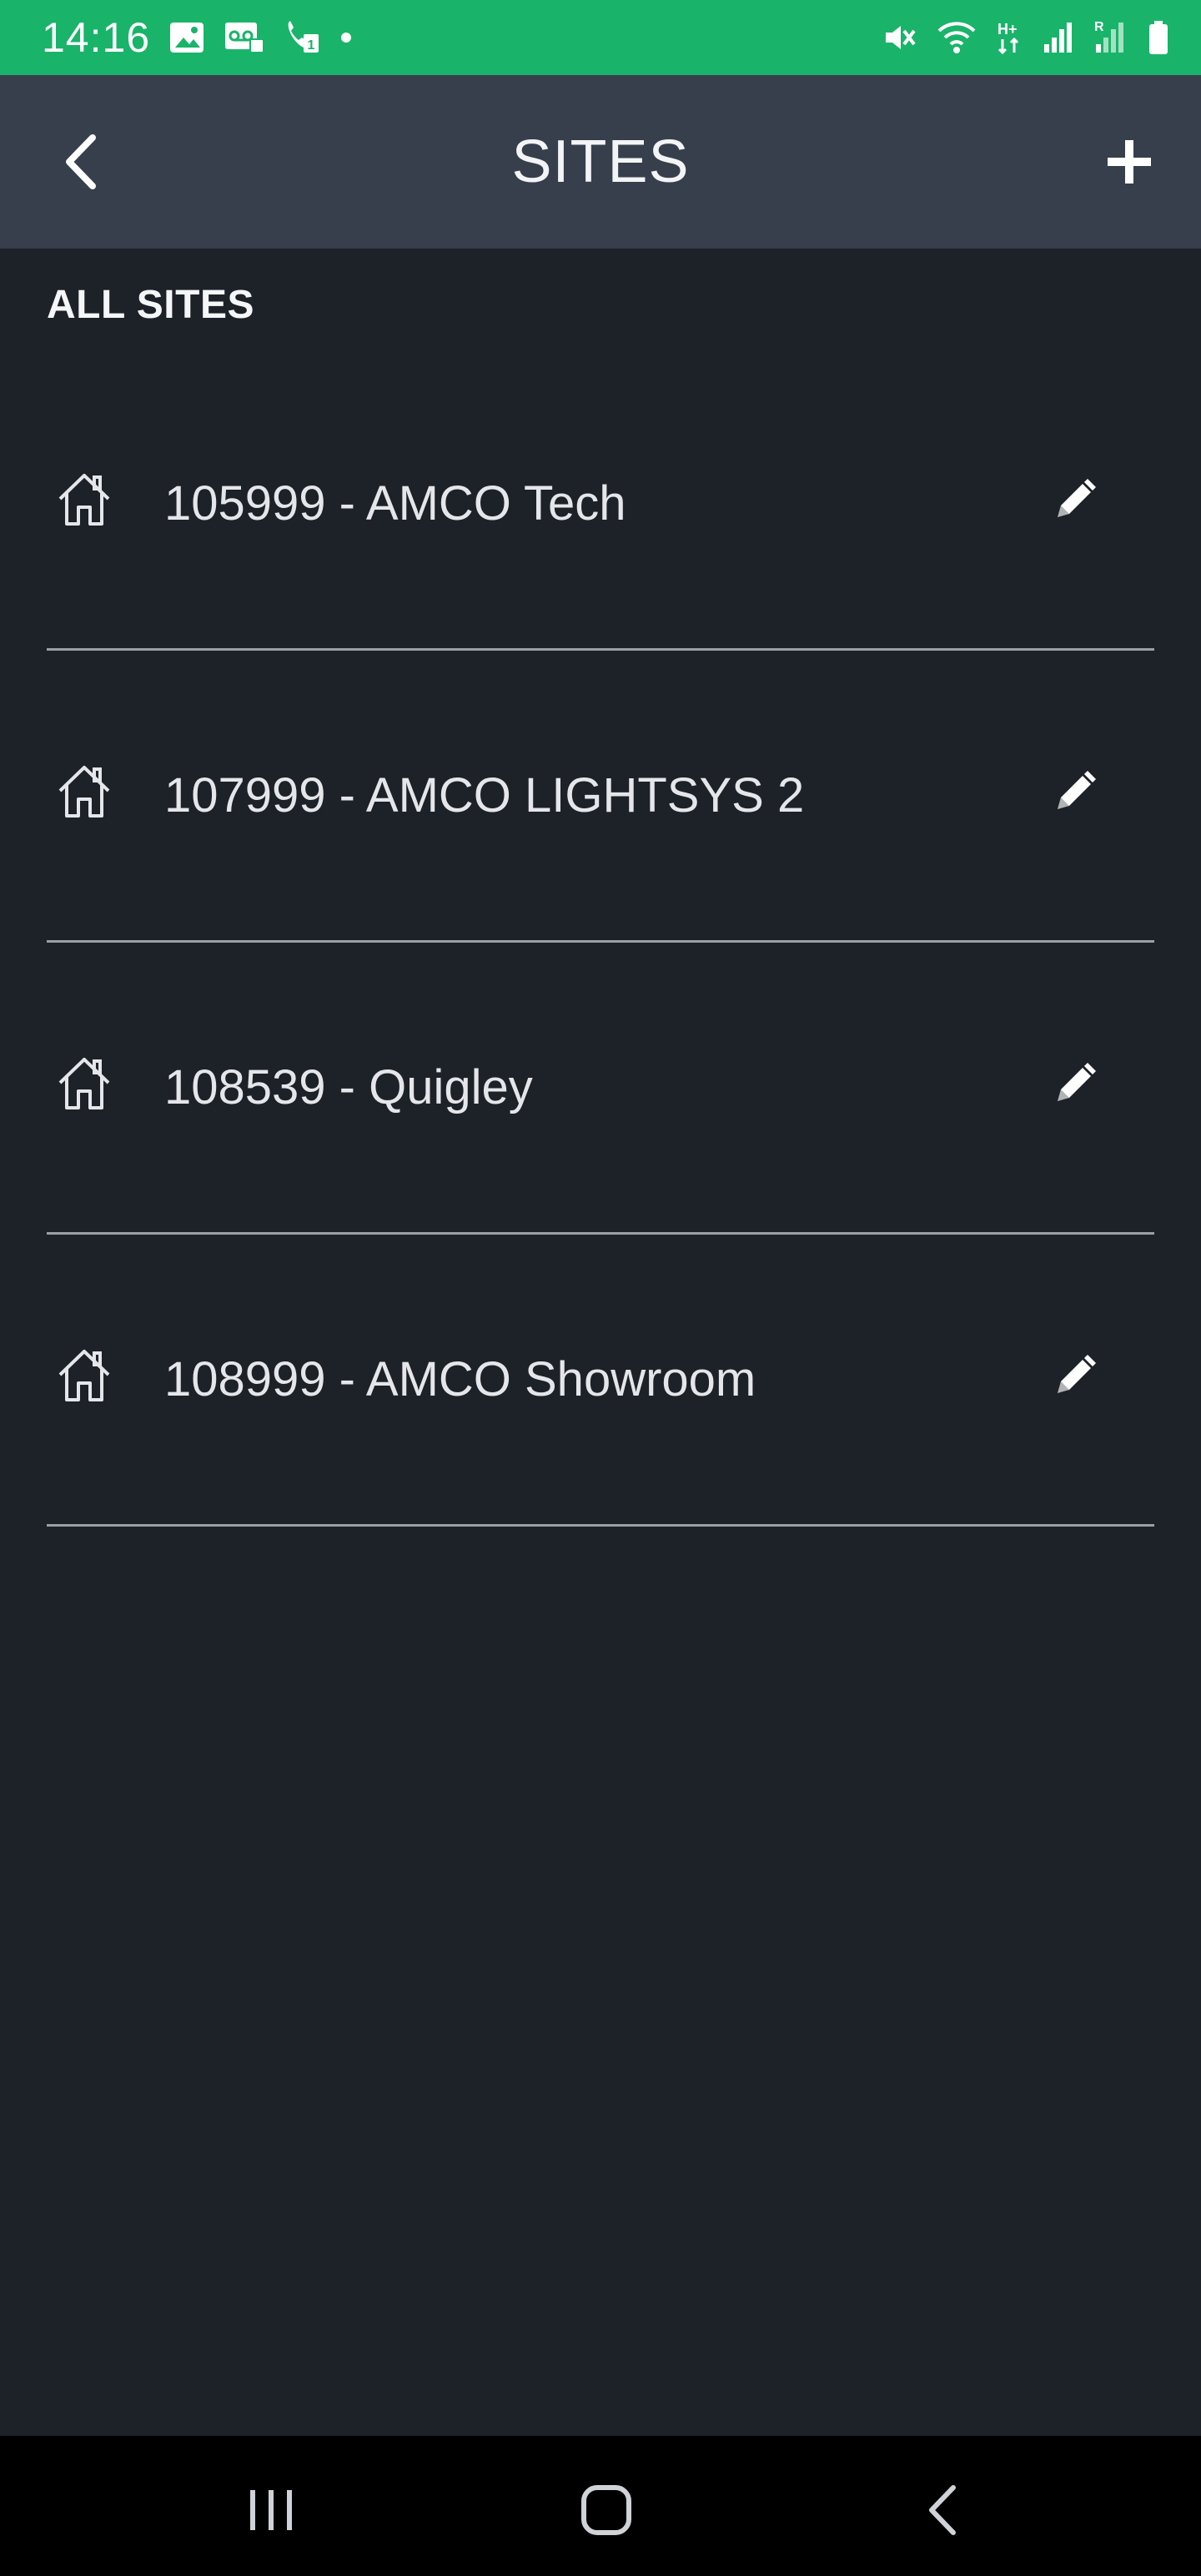 This screenshot has width=1201, height=2576. I want to click on voicemail-icon, so click(245, 37).